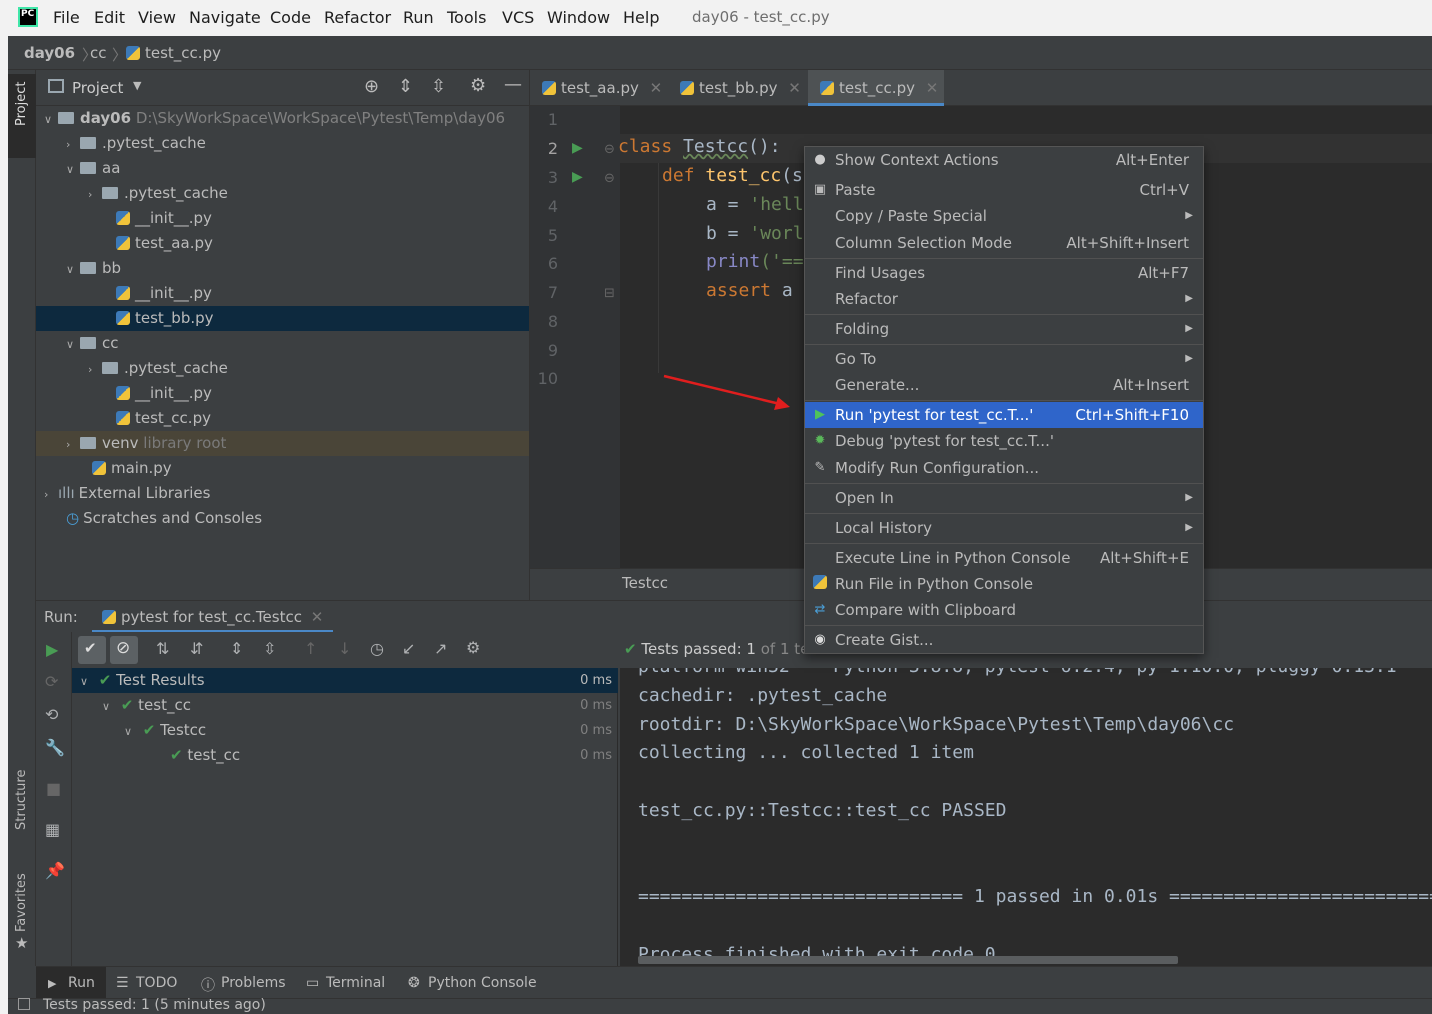 Image resolution: width=1432 pixels, height=1014 pixels. What do you see at coordinates (513, 84) in the screenshot?
I see `minimize-icon: —` at bounding box center [513, 84].